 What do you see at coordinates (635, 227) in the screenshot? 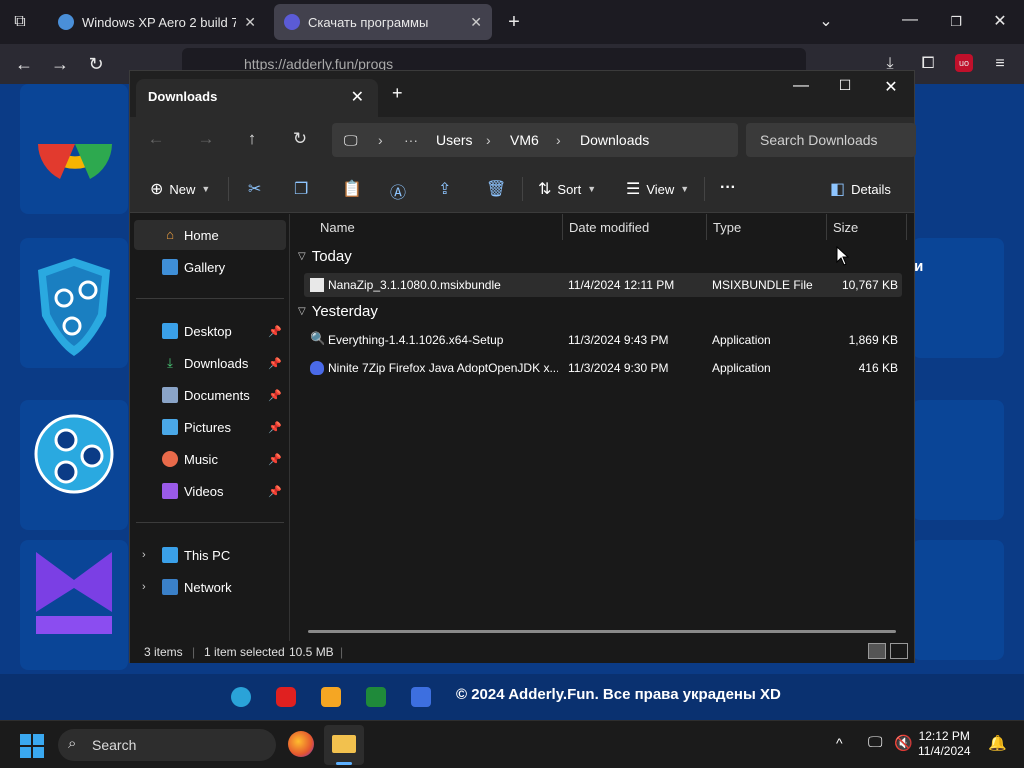
I see `column-header-date: Date modified` at bounding box center [635, 227].